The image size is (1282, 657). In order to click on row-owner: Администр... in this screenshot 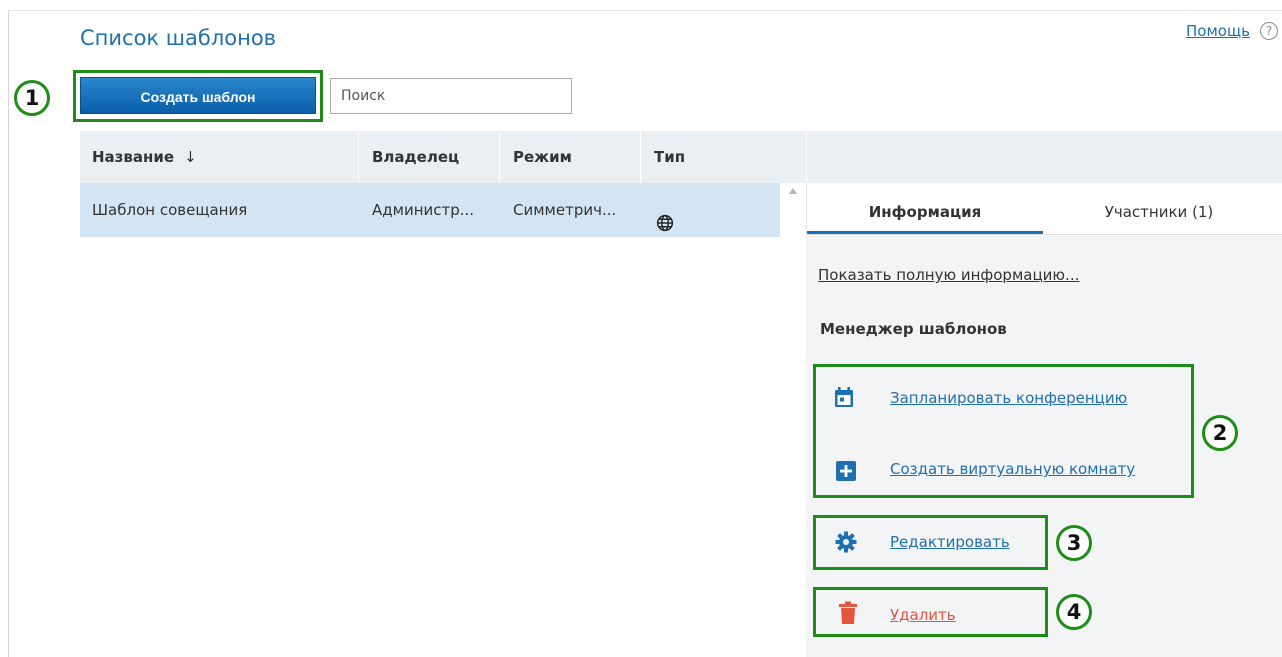, I will do `click(423, 210)`.